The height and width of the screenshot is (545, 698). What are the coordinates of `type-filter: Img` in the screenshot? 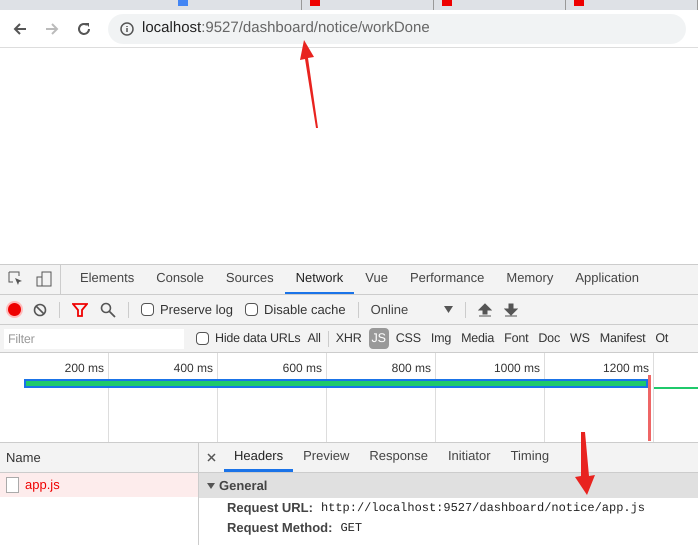 It's located at (441, 338).